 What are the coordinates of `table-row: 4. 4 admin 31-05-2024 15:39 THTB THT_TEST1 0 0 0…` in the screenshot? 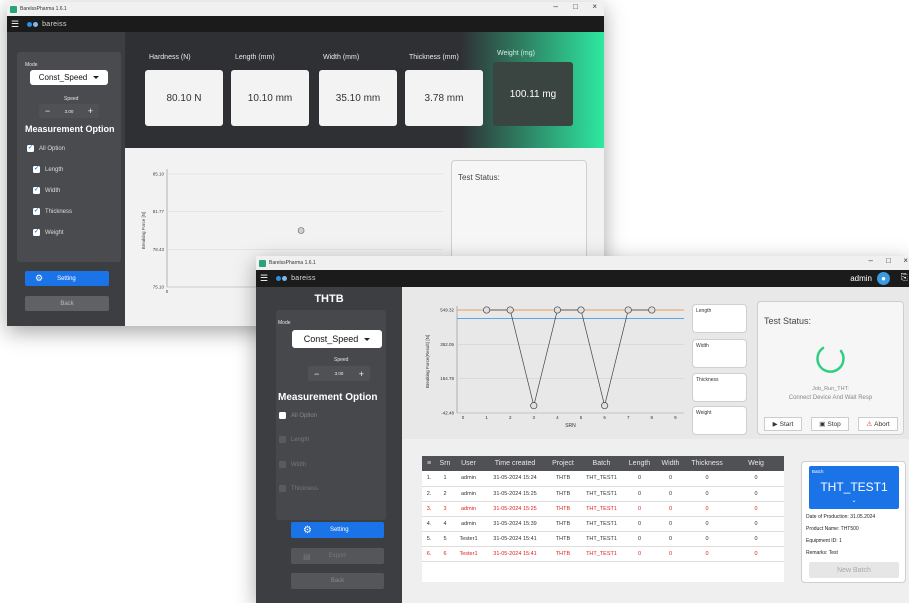 It's located at (603, 524).